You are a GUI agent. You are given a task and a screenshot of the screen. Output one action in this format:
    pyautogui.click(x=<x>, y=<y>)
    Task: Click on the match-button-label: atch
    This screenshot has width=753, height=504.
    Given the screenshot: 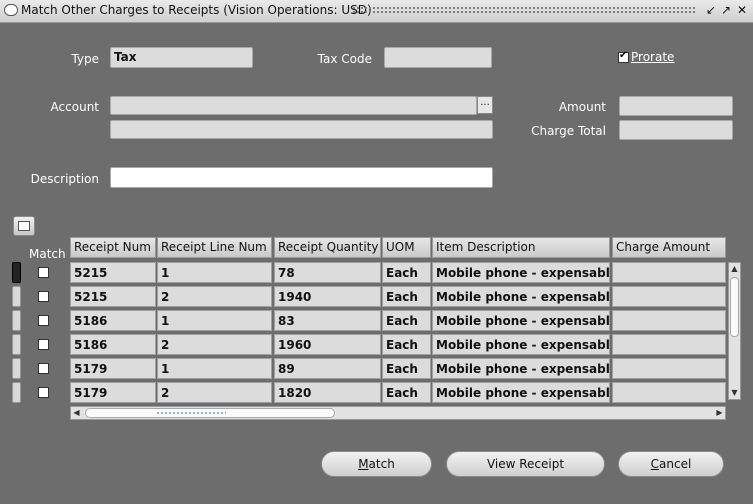 What is the action you would take?
    pyautogui.click(x=381, y=464)
    